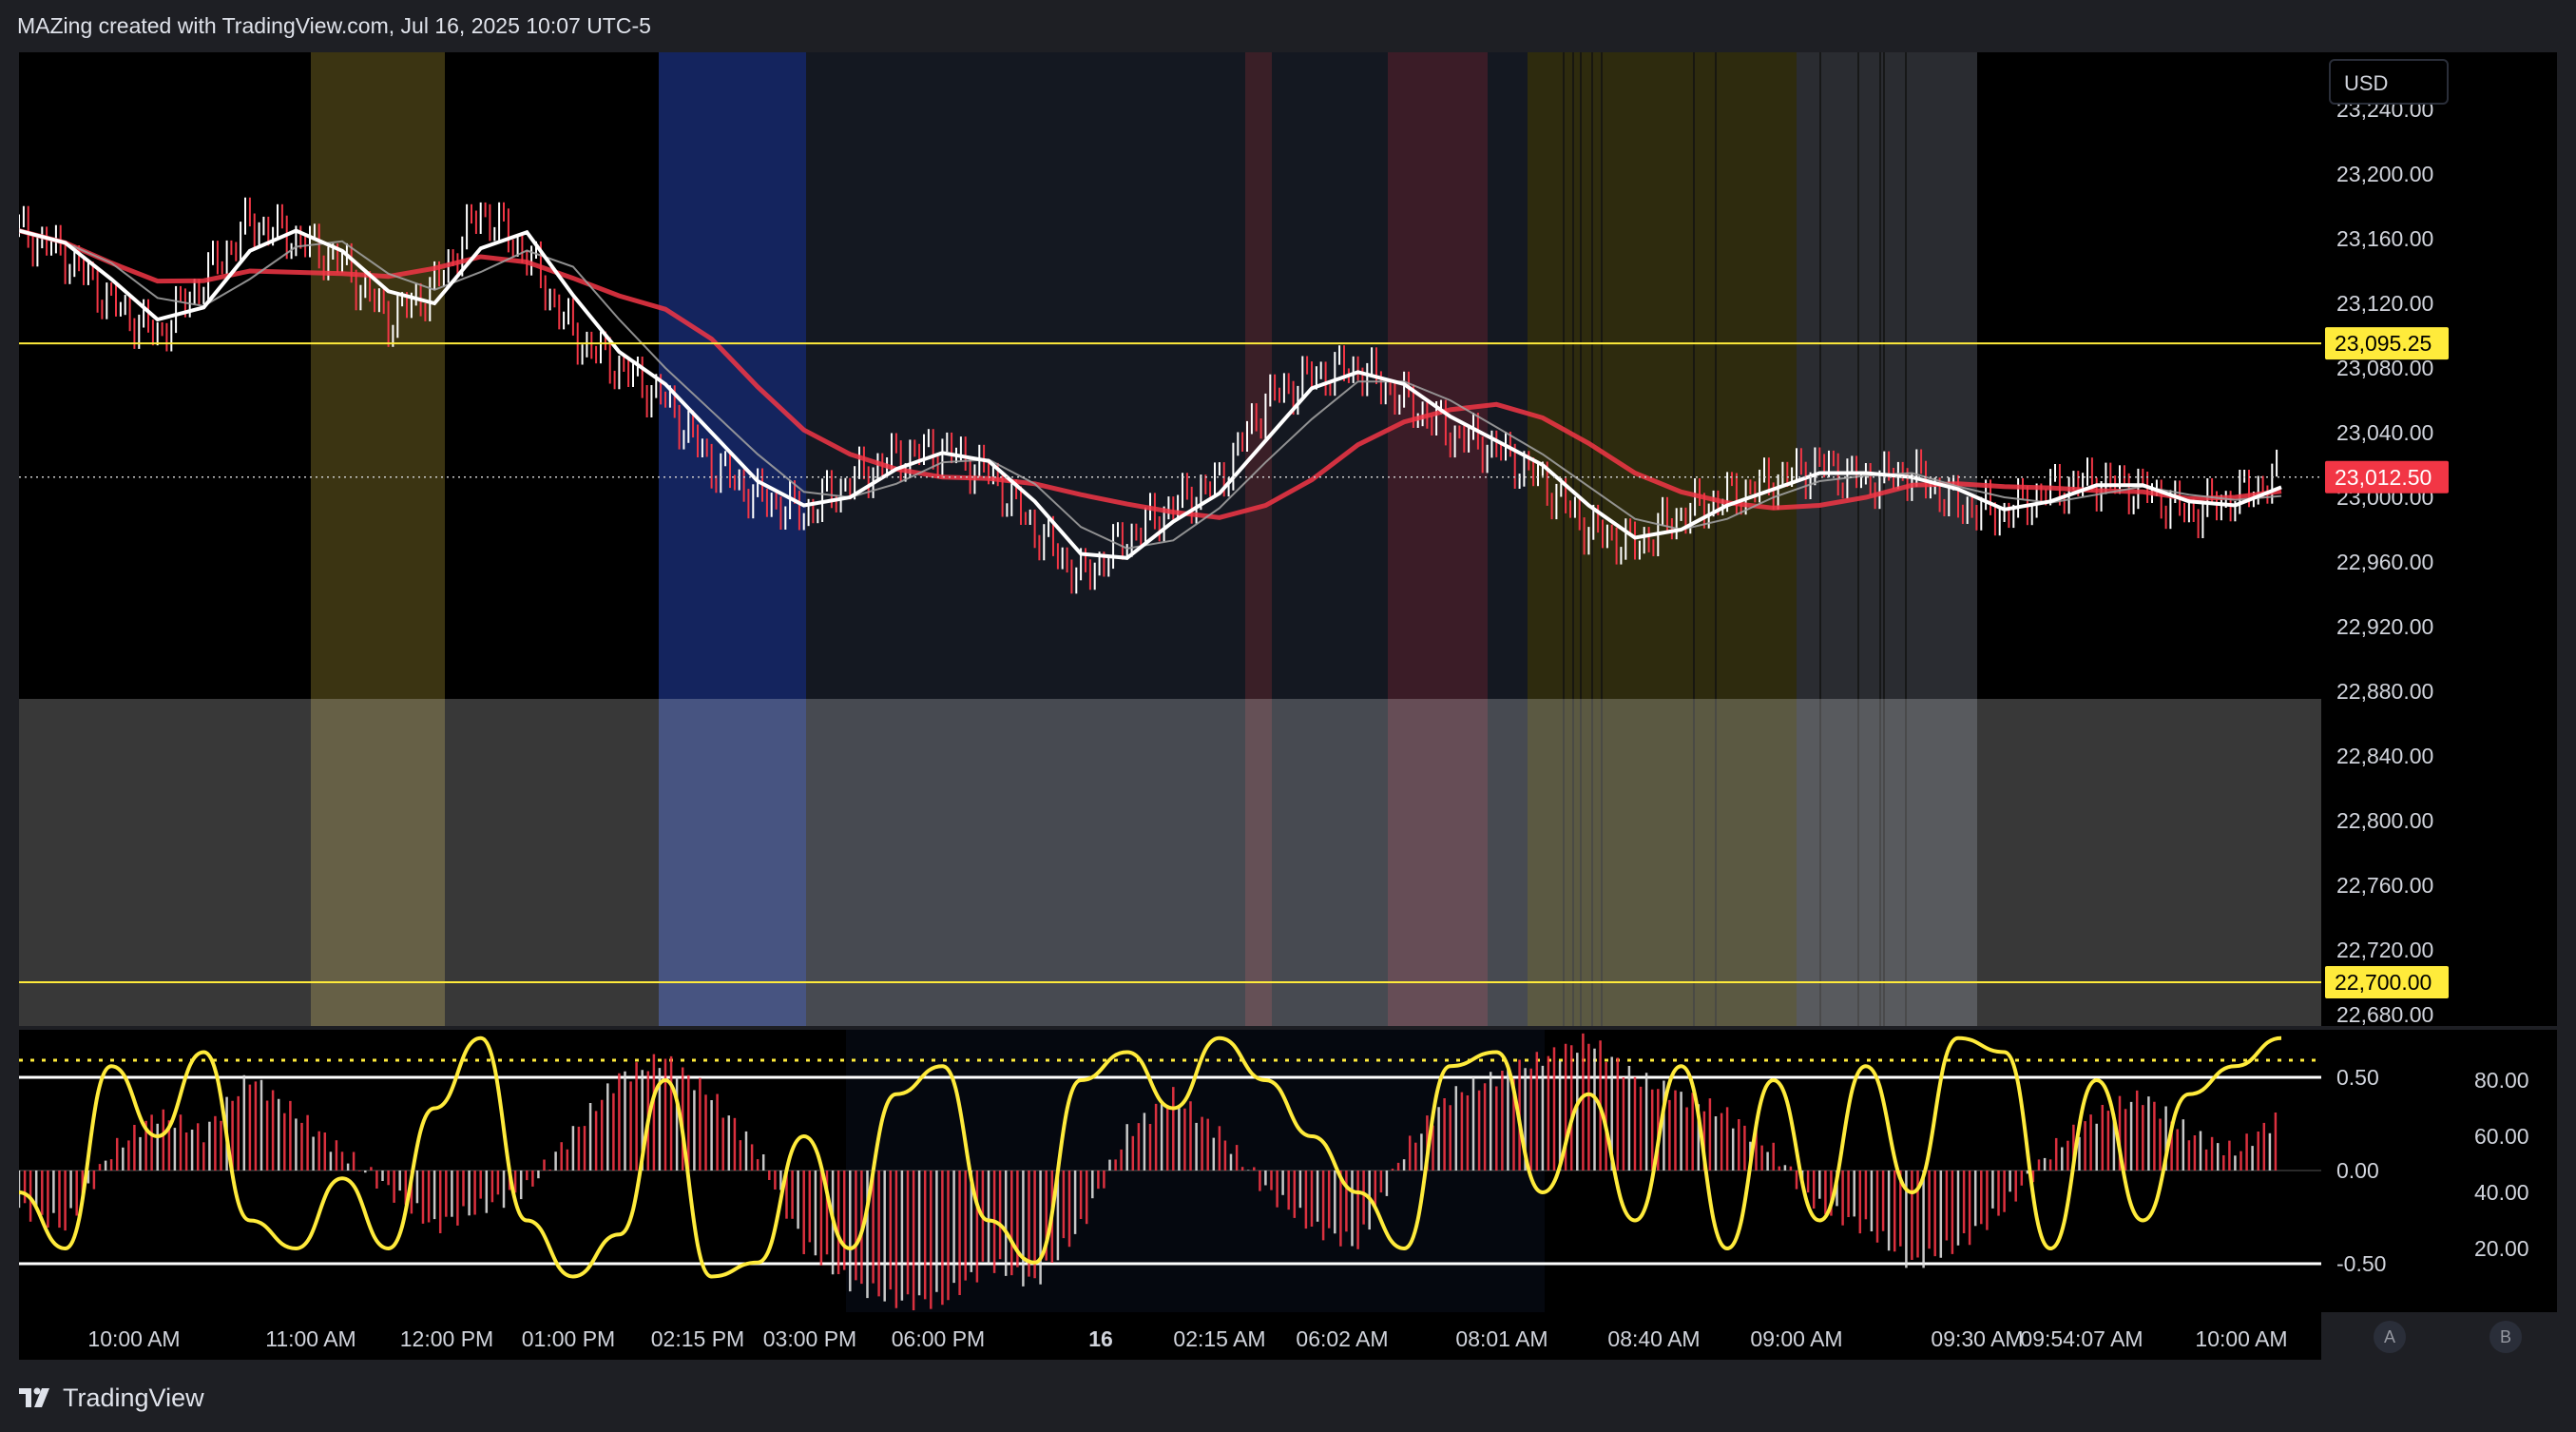  What do you see at coordinates (2383, 477) in the screenshot?
I see `last-price-badge-text: 23,012.50` at bounding box center [2383, 477].